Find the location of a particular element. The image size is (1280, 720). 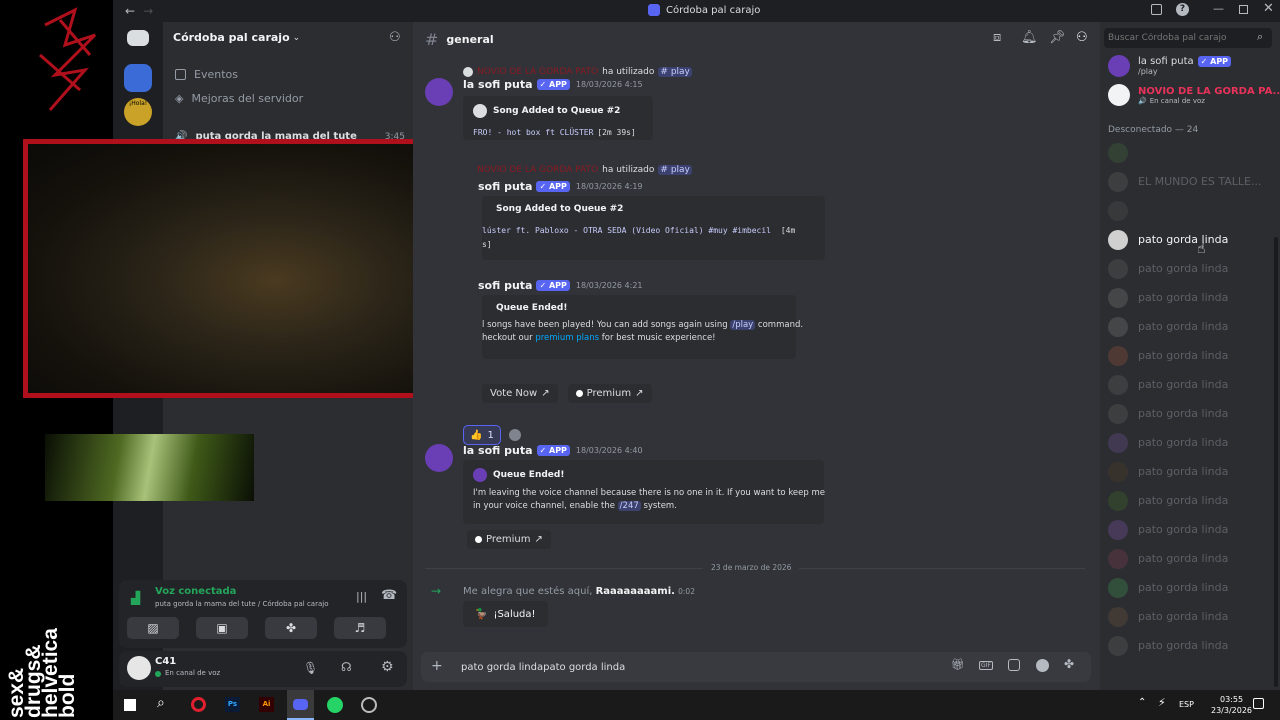

red-graffiti-logo is located at coordinates (68, 59).